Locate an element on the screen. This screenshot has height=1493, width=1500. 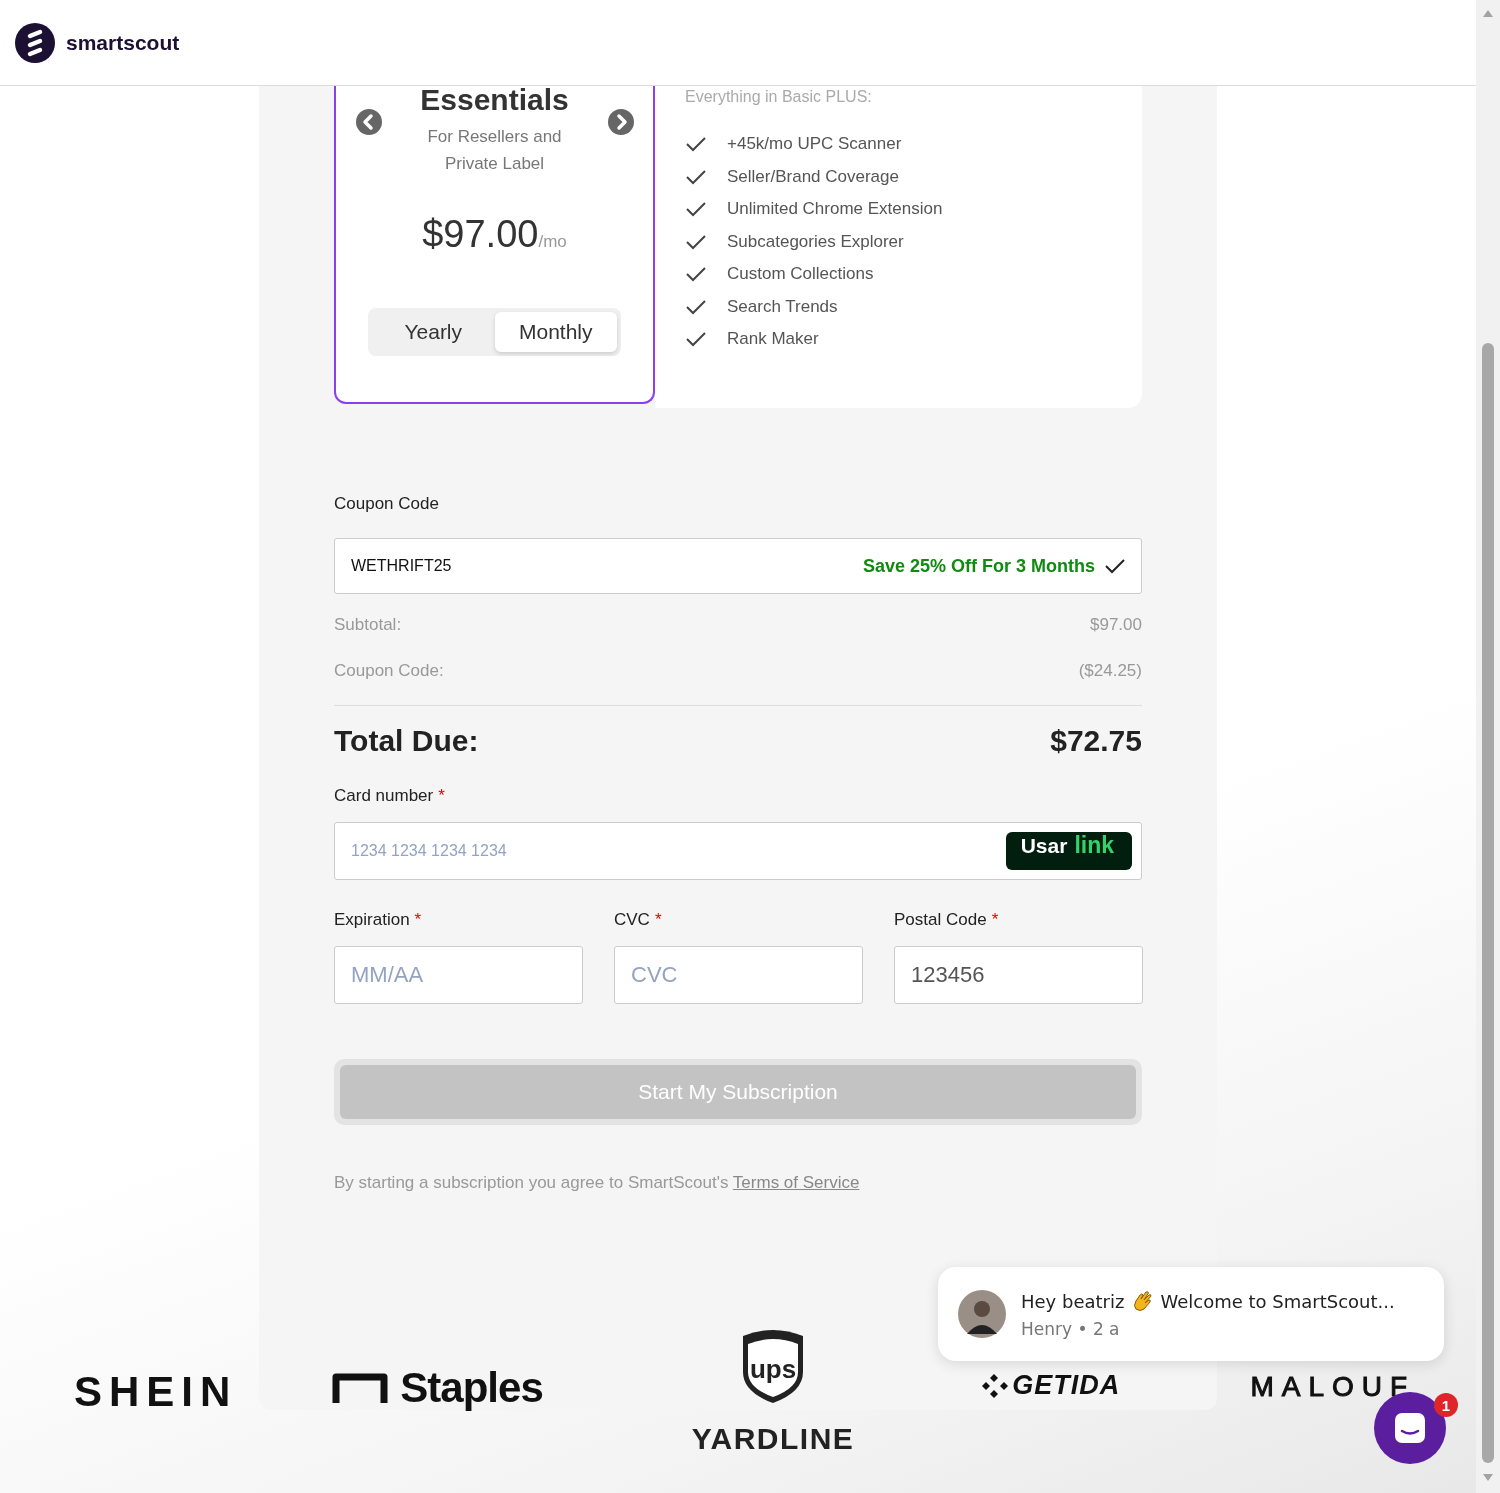
brand-logo: SHEIN is located at coordinates (156, 1392).